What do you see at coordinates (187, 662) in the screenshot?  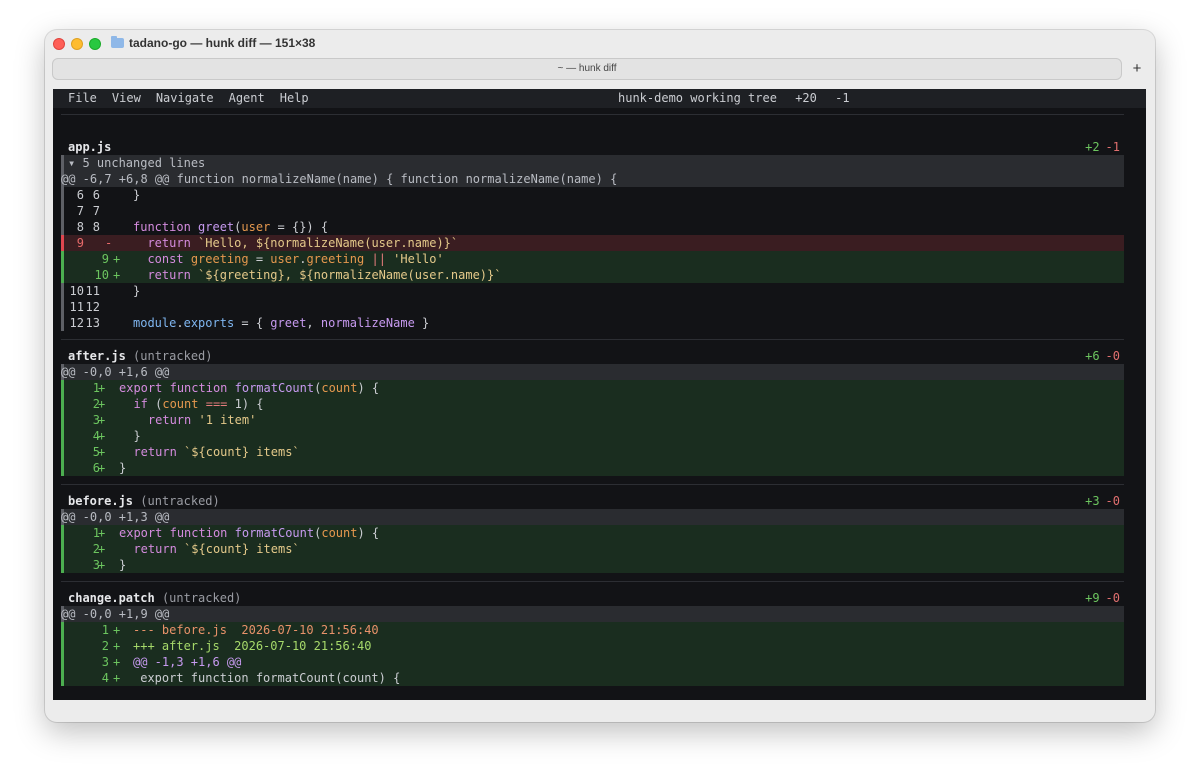 I see `code-text: @@ -1,3 +1,6 @@` at bounding box center [187, 662].